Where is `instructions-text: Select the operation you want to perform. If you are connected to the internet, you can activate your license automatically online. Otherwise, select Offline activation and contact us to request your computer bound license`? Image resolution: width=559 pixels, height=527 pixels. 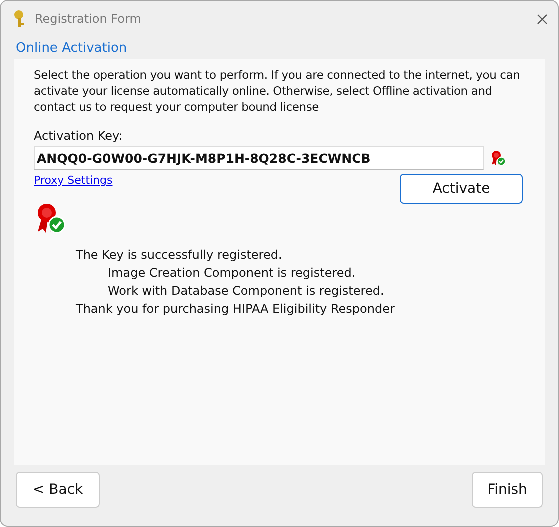
instructions-text: Select the operation you want to perform. If you are connected to the internet, you can activate your license automatically online. Otherwise, select Offline activation and contact us to request your computer bound license is located at coordinates (278, 91).